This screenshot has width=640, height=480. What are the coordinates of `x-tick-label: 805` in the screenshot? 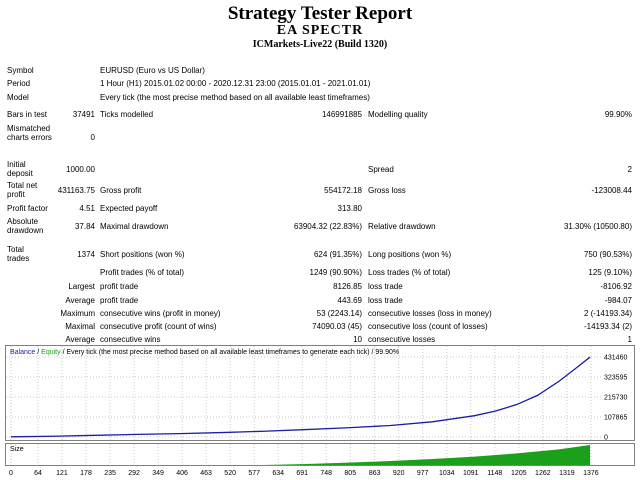 It's located at (350, 473).